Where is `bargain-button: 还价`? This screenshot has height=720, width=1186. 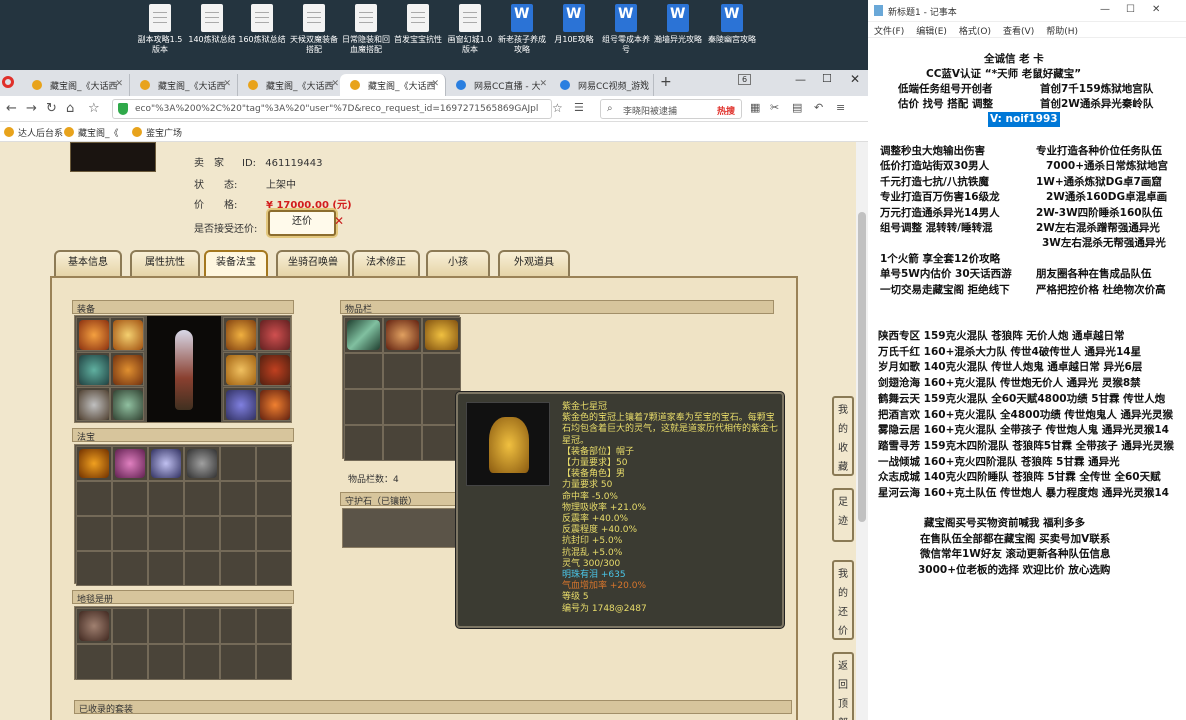 bargain-button: 还价 is located at coordinates (302, 223).